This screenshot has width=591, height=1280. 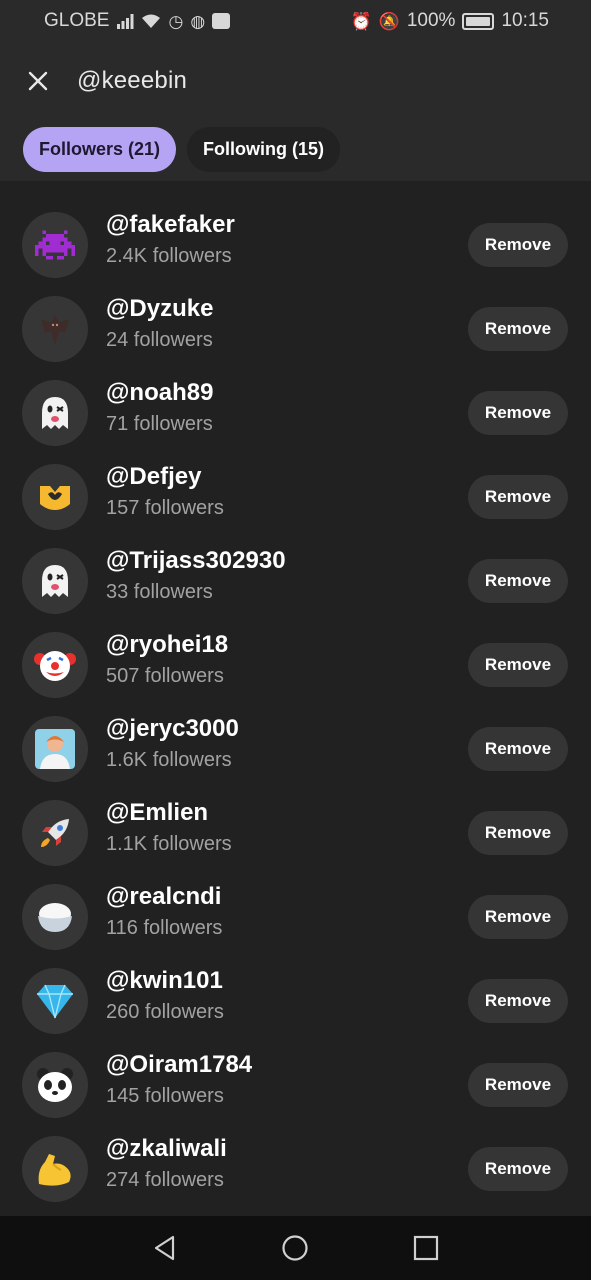 What do you see at coordinates (55, 665) in the screenshot?
I see `clown-icon` at bounding box center [55, 665].